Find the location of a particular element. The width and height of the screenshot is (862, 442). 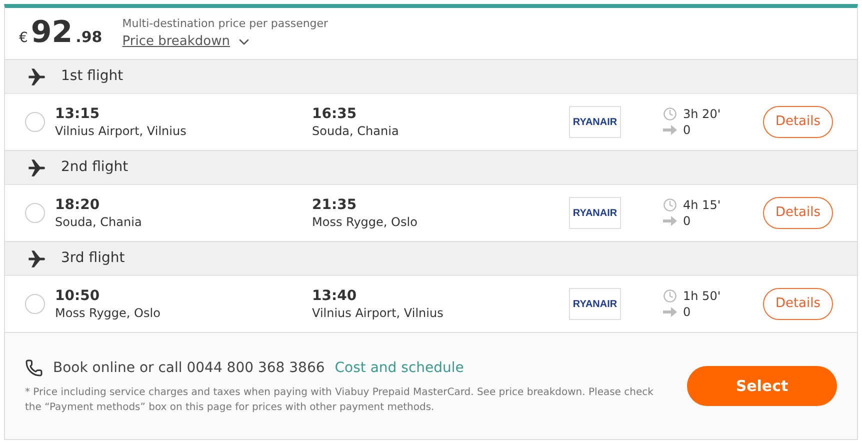

arrival-place: Moss Rygge, Oslo is located at coordinates (365, 222).